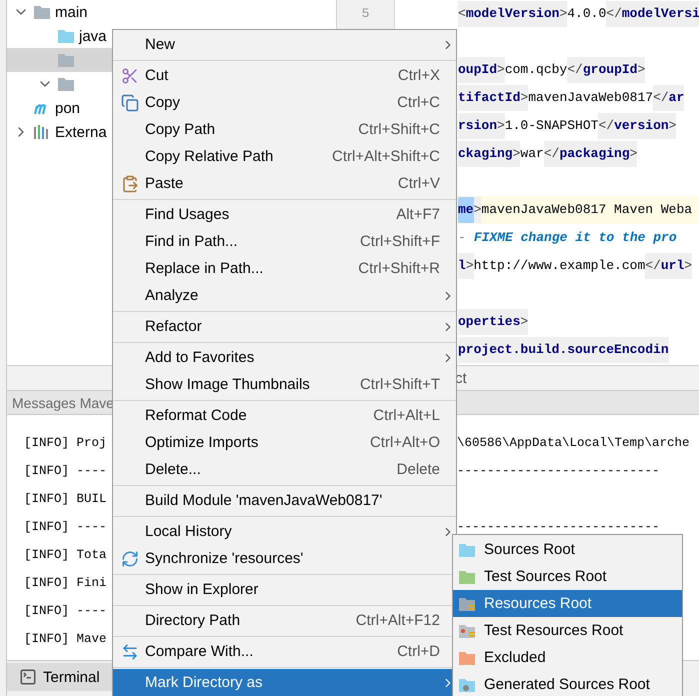 This screenshot has width=699, height=696. Describe the element at coordinates (489, 322) in the screenshot. I see `code-token: operties` at that location.